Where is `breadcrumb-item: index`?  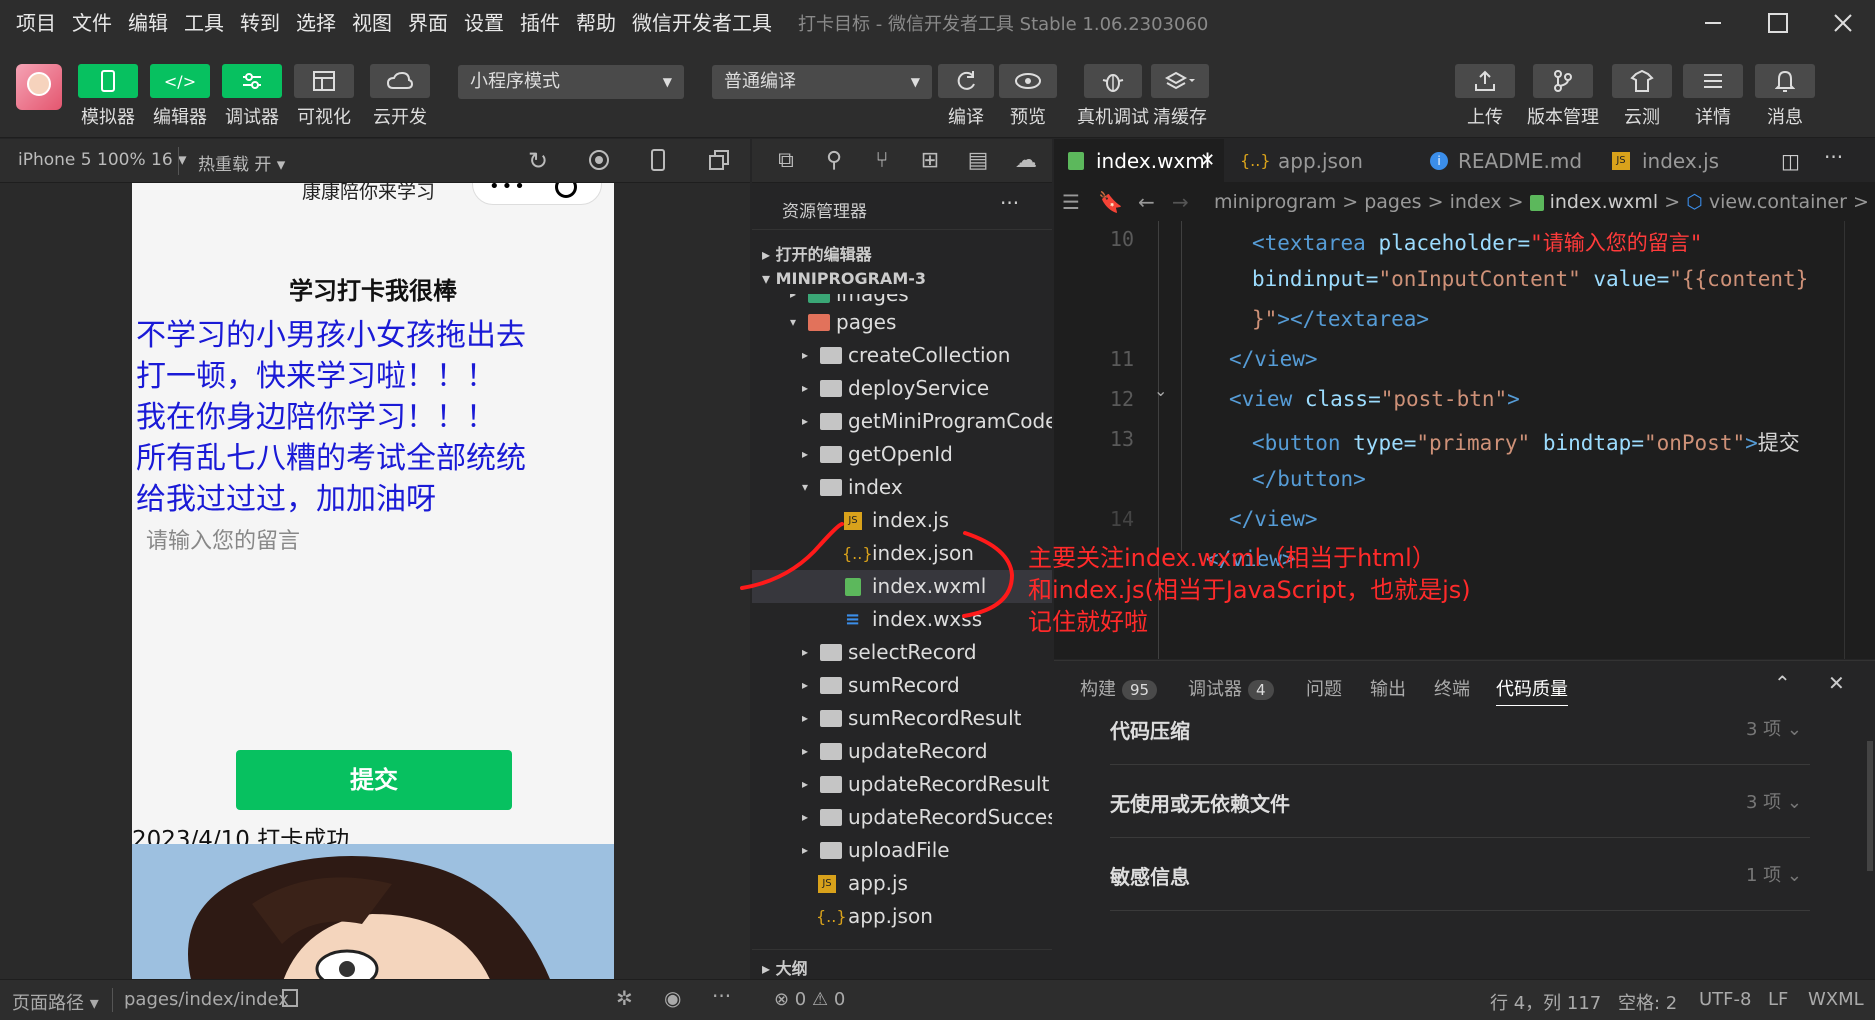
breadcrumb-item: index is located at coordinates (1476, 202).